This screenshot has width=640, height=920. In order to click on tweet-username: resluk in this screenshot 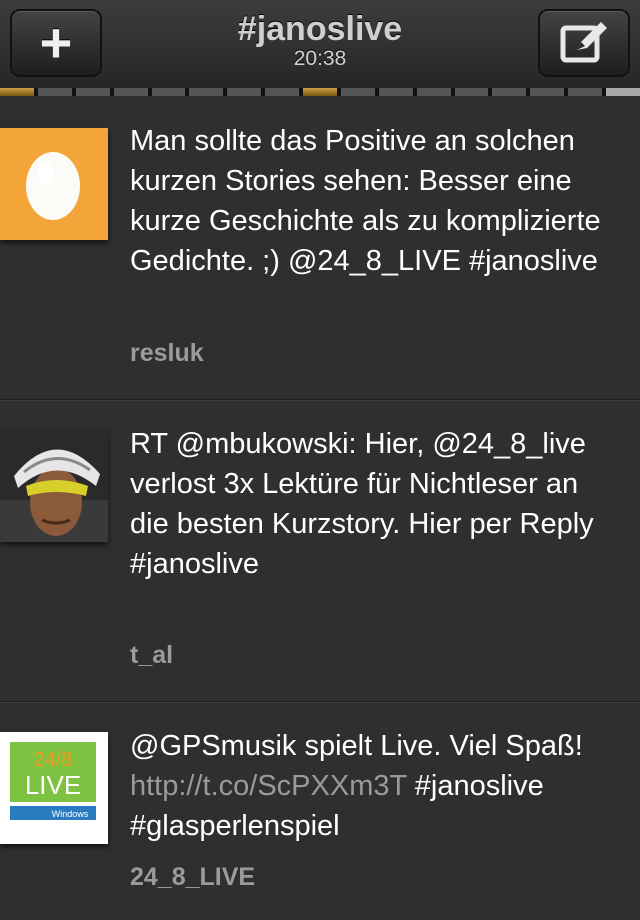, I will do `click(167, 353)`.